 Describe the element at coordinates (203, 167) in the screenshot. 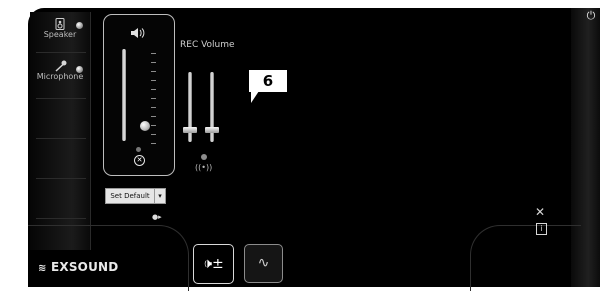

I see `rec-link-icon: ((•))` at that location.